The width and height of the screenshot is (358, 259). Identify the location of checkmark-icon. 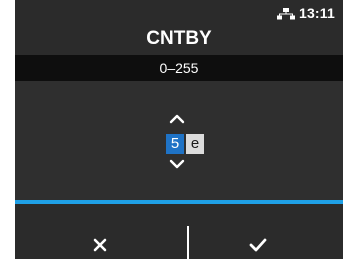
(258, 245).